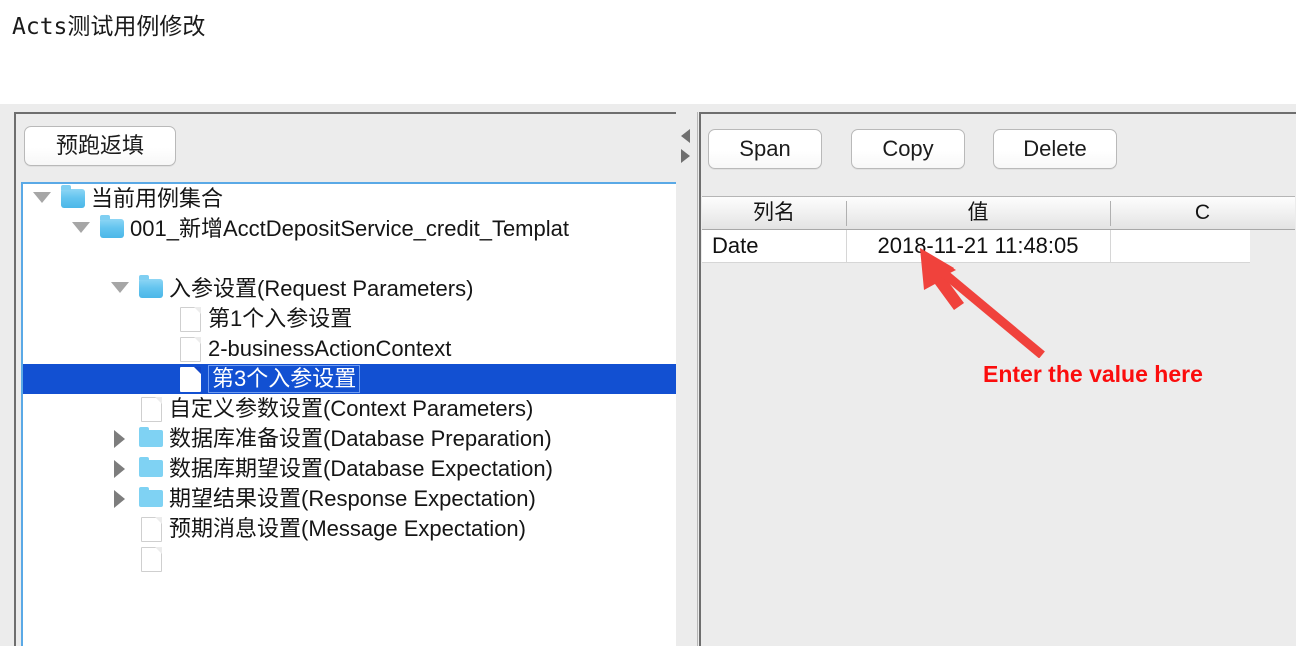  What do you see at coordinates (360, 438) in the screenshot?
I see `tree-item-label: 数据库准备设置(Database Preparation)` at bounding box center [360, 438].